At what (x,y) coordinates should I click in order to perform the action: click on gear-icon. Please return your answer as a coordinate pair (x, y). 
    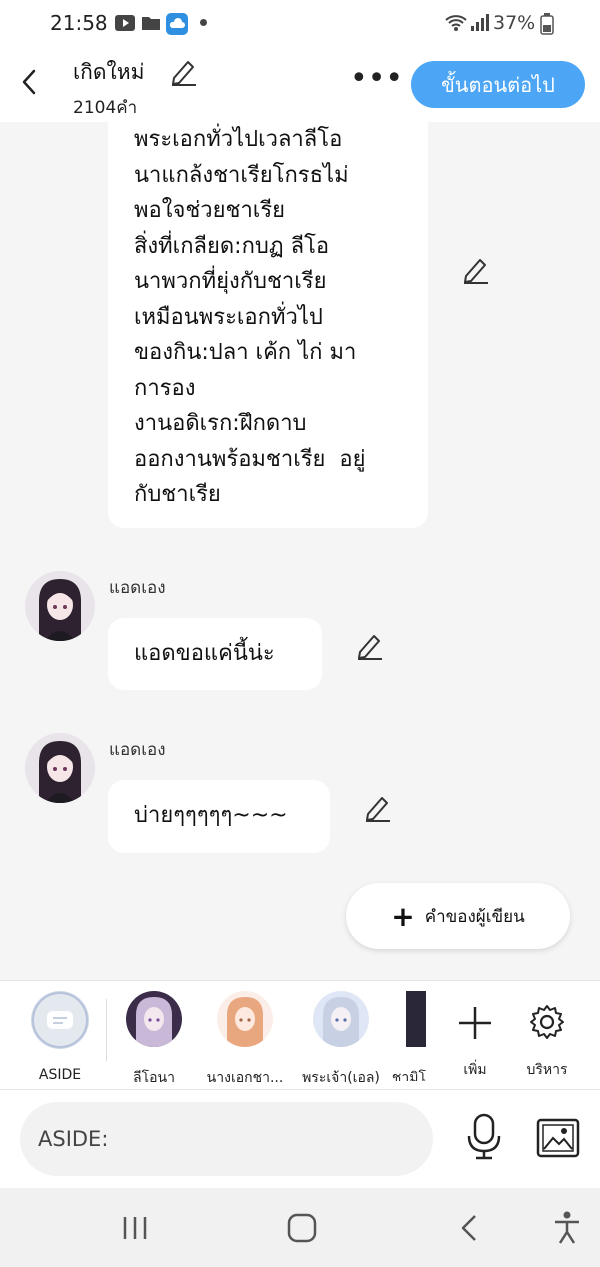
    Looking at the image, I should click on (547, 1022).